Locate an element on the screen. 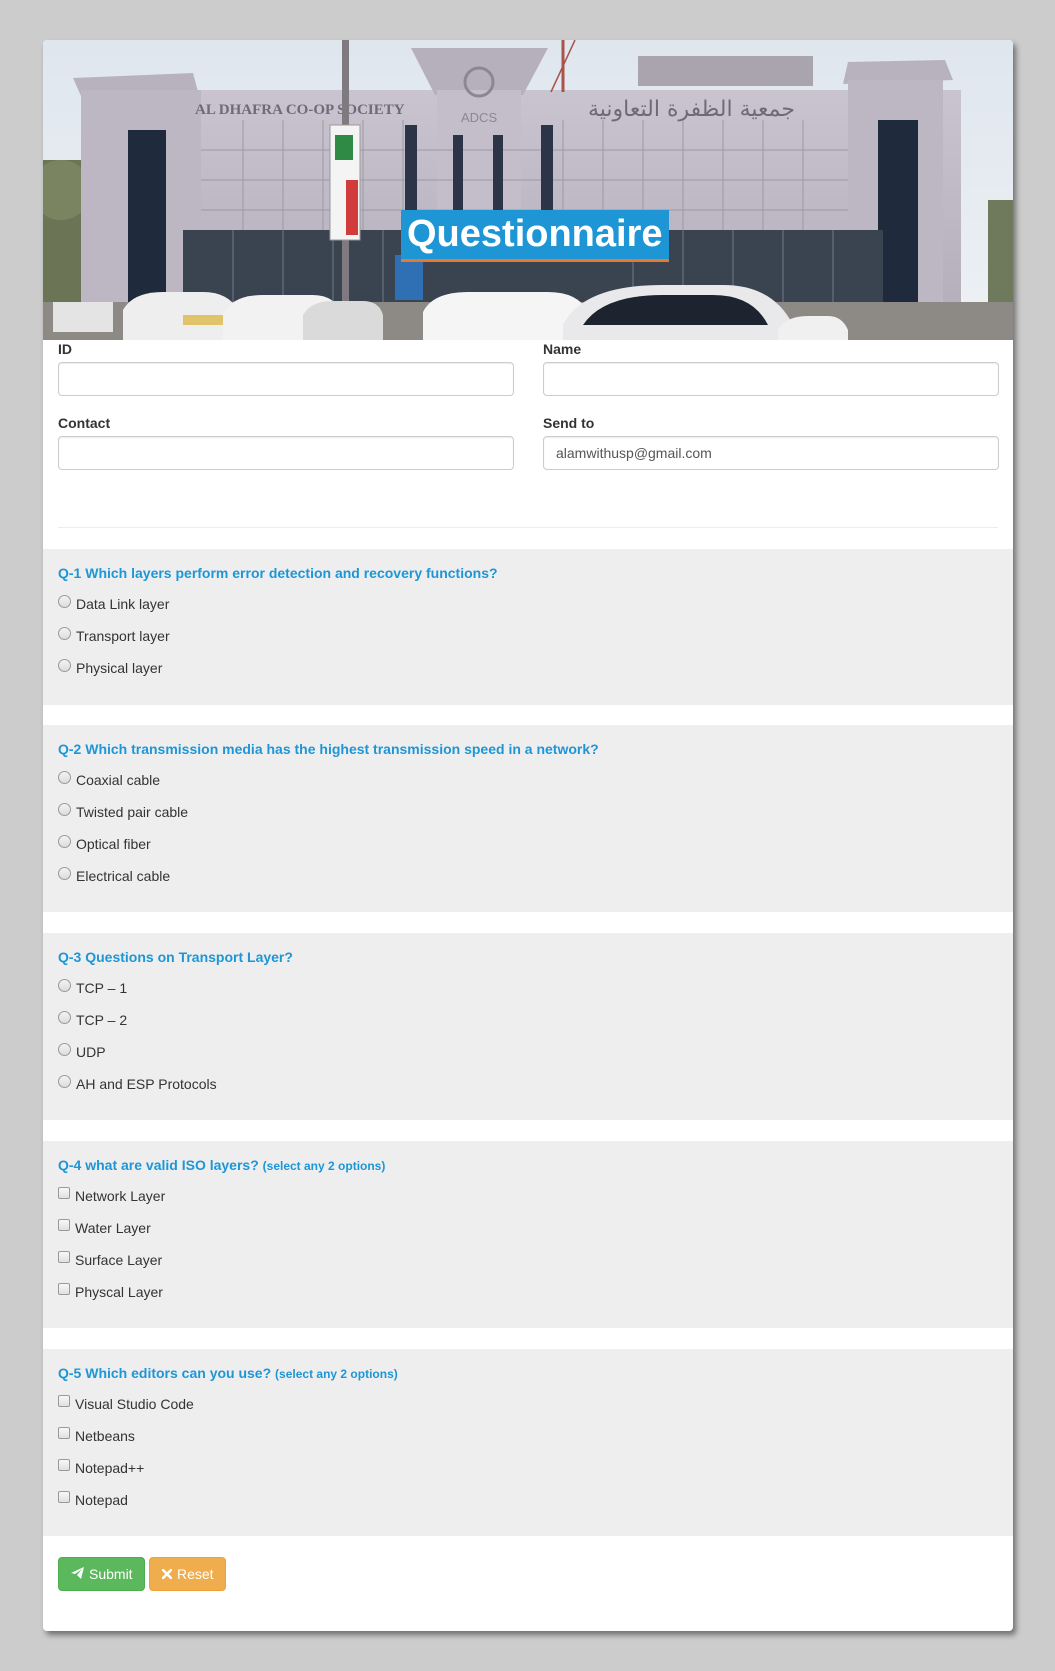 The image size is (1055, 1671). q4-option-4: Physcal Layer is located at coordinates (110, 1292).